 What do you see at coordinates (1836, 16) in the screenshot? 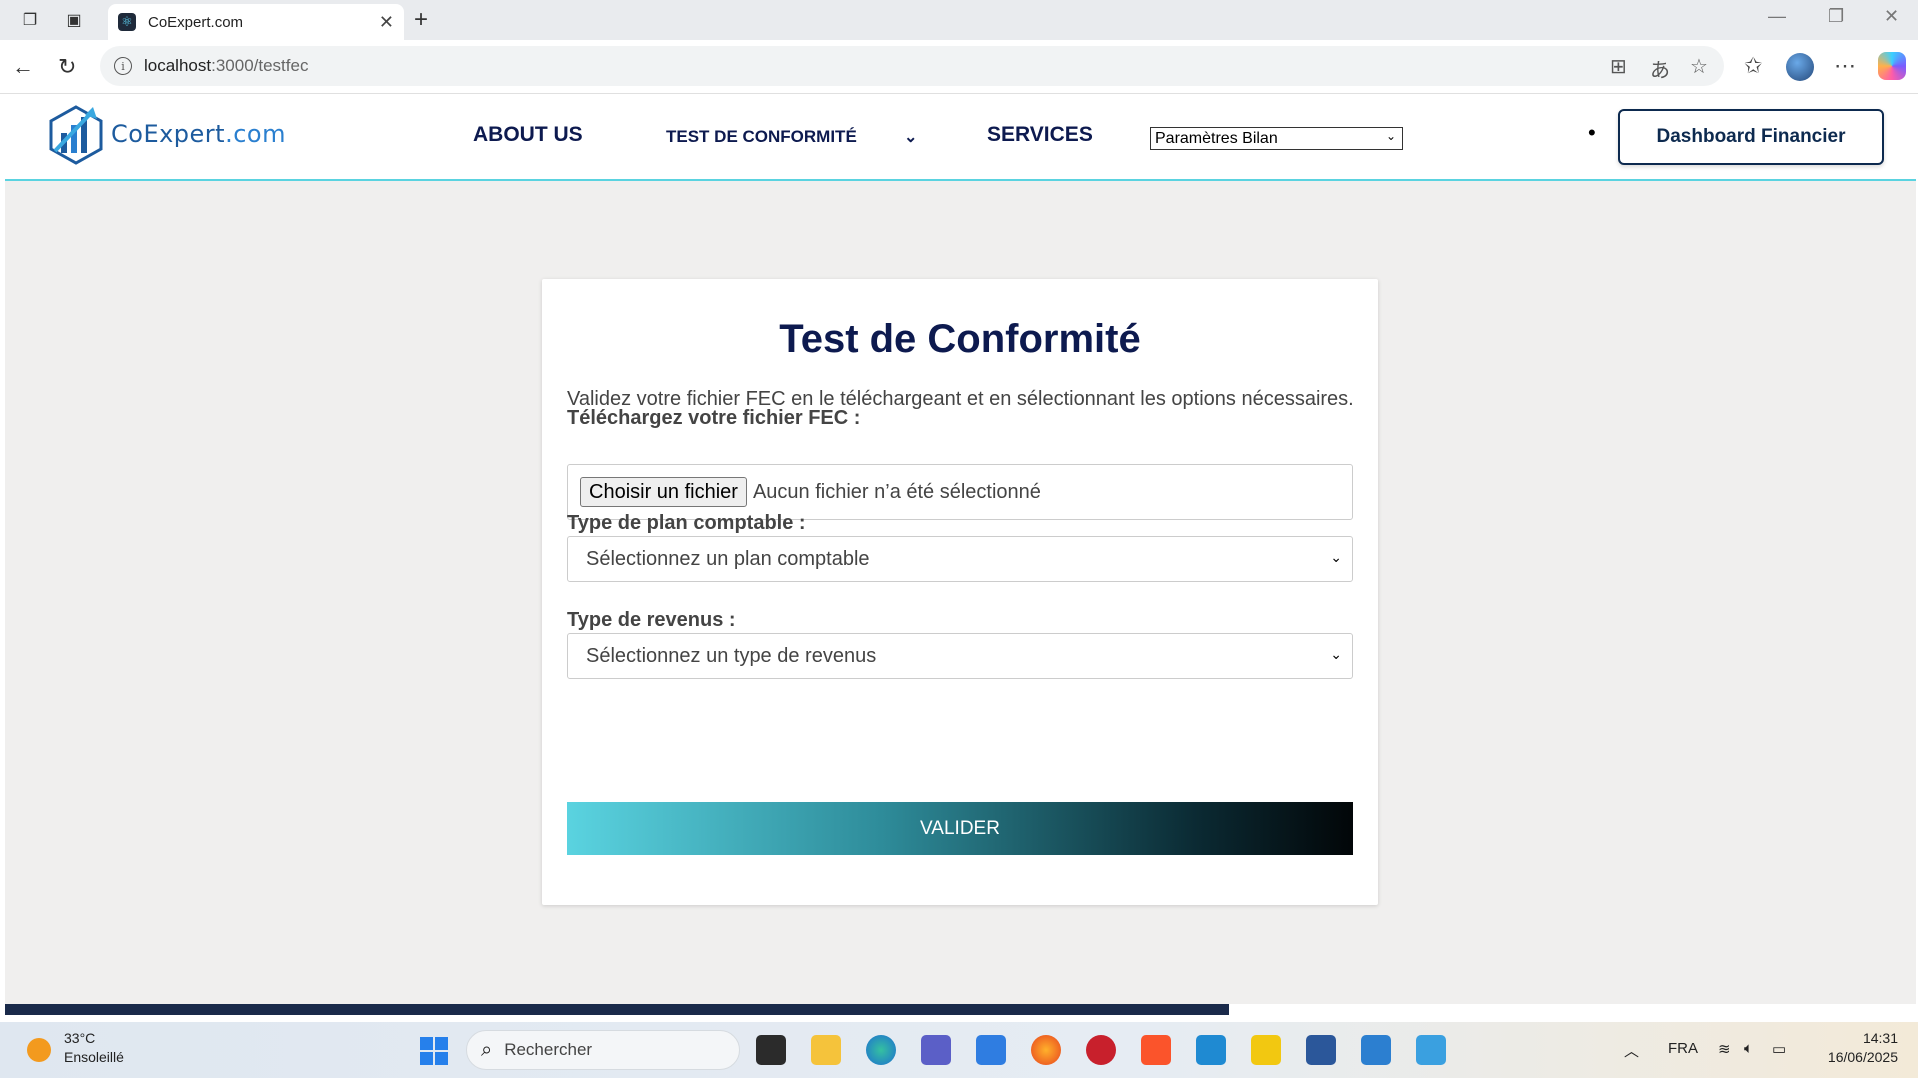
I see `restore-icon: ❐` at bounding box center [1836, 16].